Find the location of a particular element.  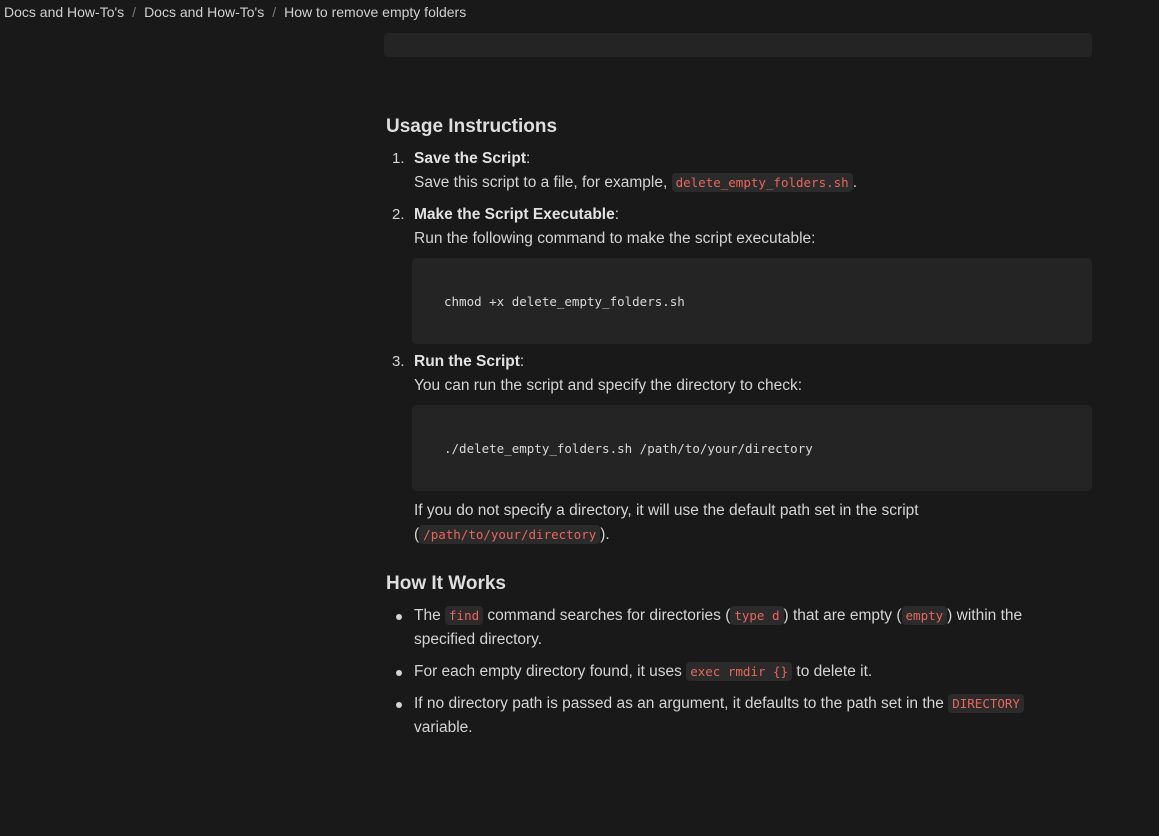

code-line: chmod +x delete_empty_folders.sh is located at coordinates (564, 301).